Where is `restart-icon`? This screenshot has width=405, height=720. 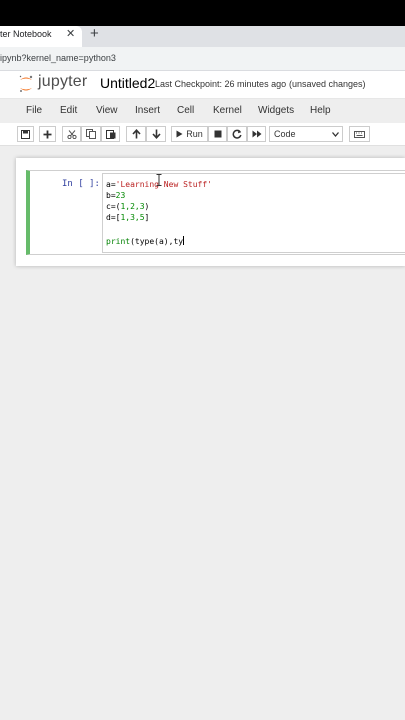 restart-icon is located at coordinates (237, 134).